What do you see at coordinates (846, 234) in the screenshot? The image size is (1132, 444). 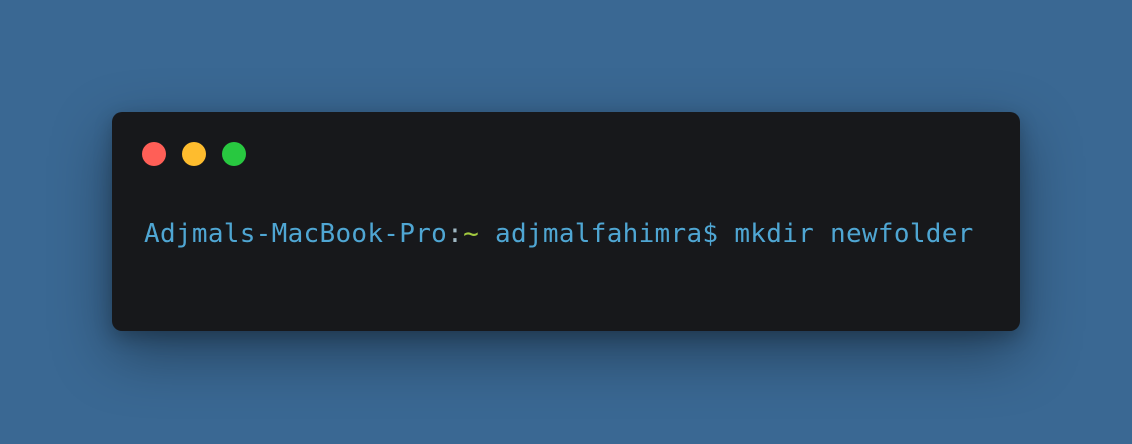 I see `command-text: mkdir newfolder` at bounding box center [846, 234].